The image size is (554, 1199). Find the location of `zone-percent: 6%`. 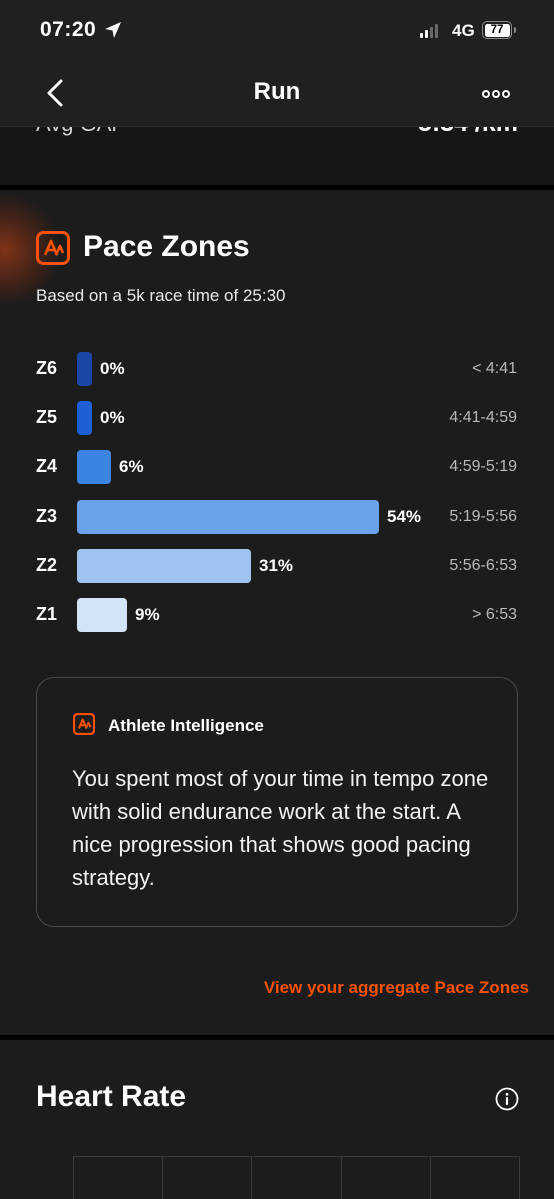

zone-percent: 6% is located at coordinates (131, 466).